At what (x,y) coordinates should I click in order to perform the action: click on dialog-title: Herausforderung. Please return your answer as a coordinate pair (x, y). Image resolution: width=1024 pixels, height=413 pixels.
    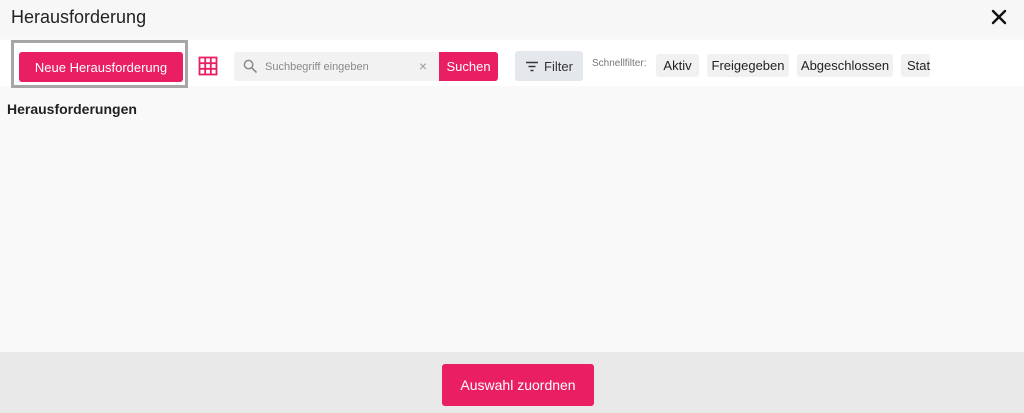
    Looking at the image, I should click on (79, 17).